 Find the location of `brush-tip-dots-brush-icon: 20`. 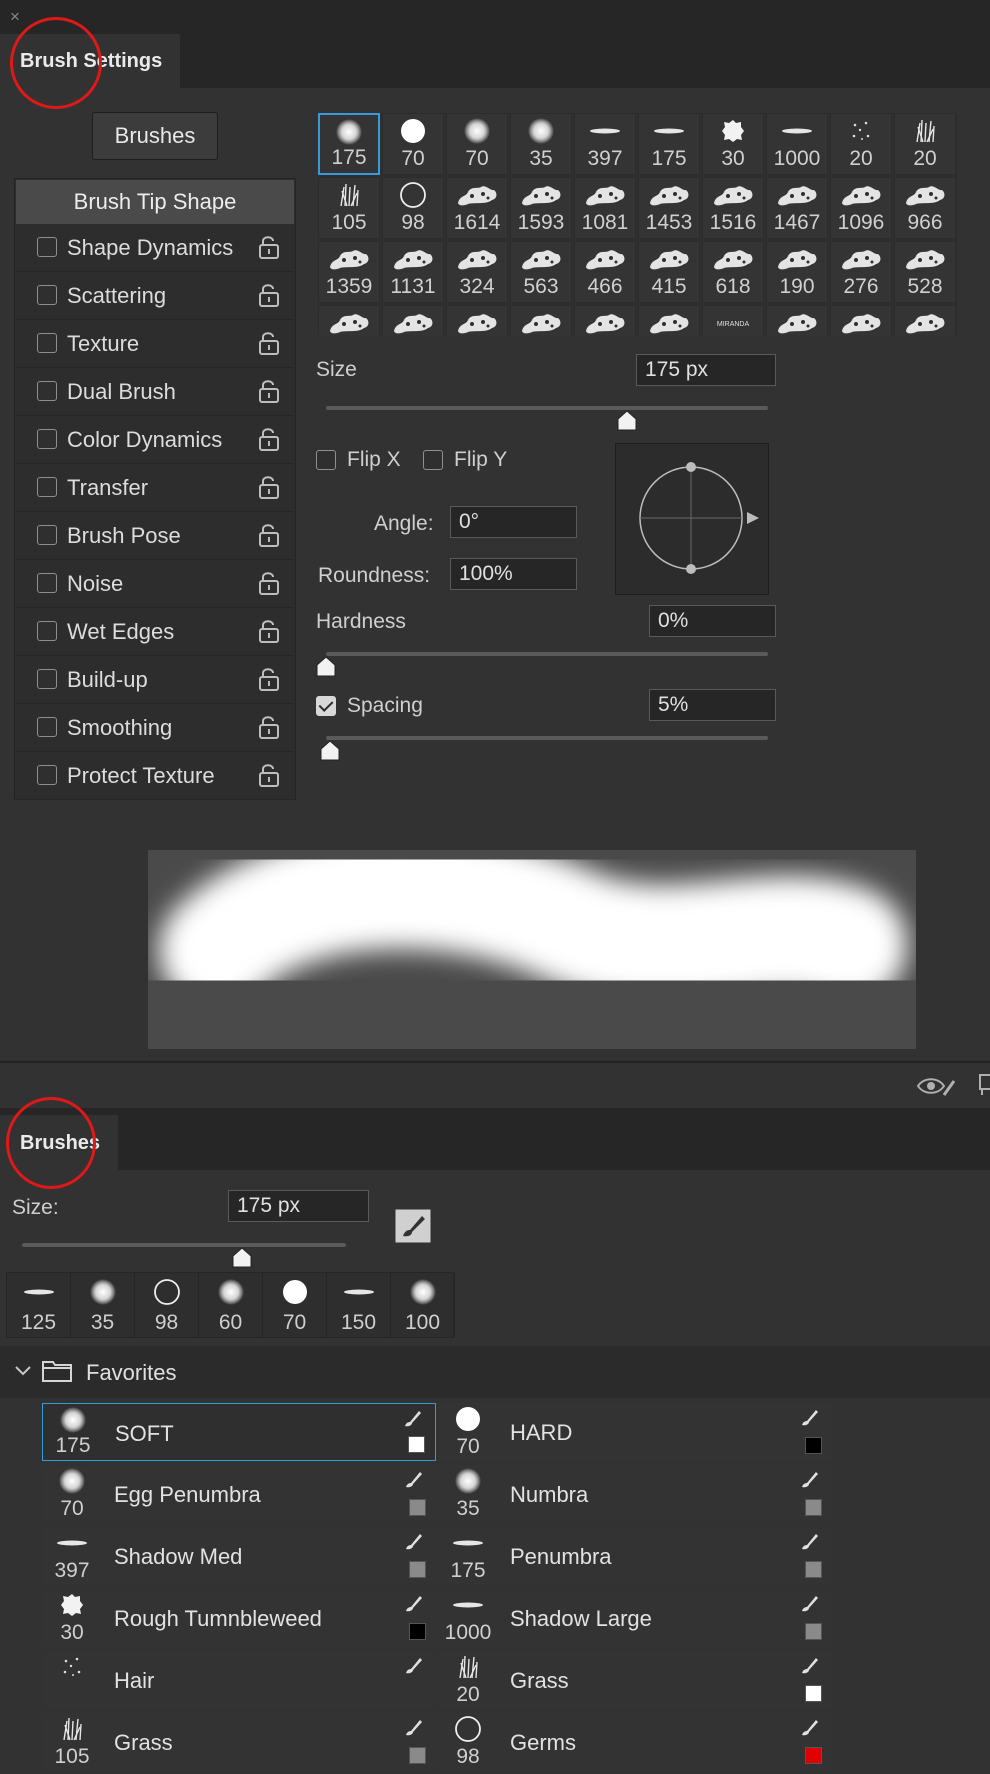

brush-tip-dots-brush-icon: 20 is located at coordinates (861, 144).